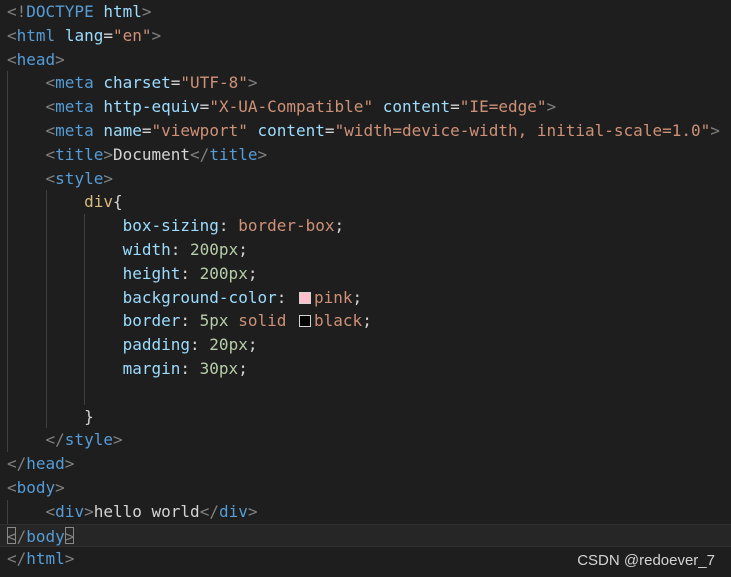 The width and height of the screenshot is (731, 577). I want to click on bracket-match-open, so click(11, 536).